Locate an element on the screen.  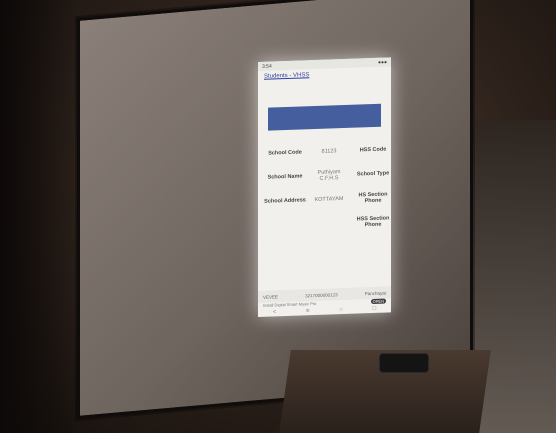
page-title: Students - VHSS is located at coordinates (324, 77).